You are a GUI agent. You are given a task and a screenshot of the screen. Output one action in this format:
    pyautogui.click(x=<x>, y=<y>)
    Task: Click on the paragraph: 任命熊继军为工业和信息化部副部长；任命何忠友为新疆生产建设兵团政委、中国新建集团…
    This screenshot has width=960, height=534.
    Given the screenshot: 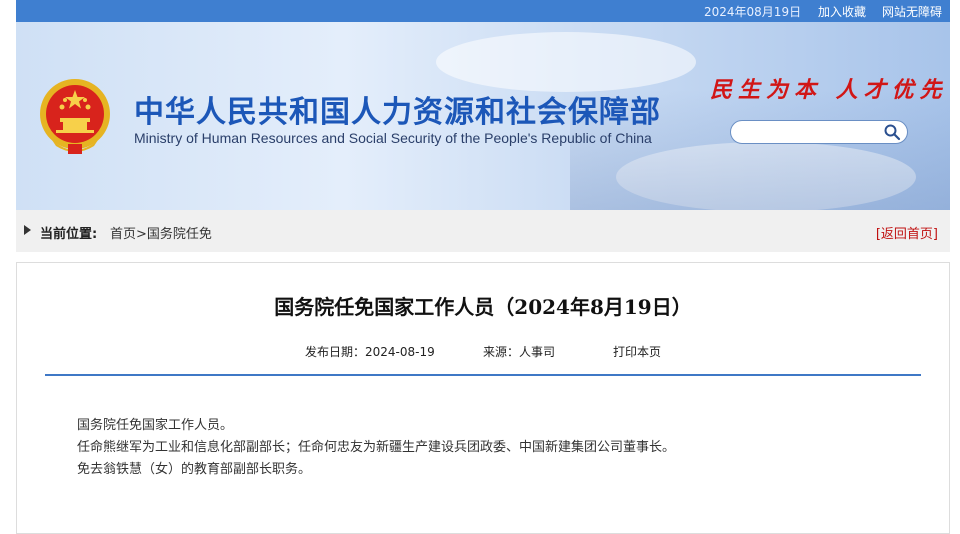 What is the action you would take?
    pyautogui.click(x=376, y=447)
    